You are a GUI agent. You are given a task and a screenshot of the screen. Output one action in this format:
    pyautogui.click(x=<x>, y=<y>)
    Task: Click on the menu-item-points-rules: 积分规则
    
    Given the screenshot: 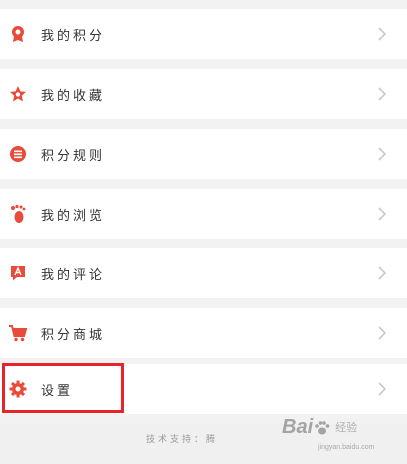 What is the action you would take?
    pyautogui.click(x=203, y=154)
    